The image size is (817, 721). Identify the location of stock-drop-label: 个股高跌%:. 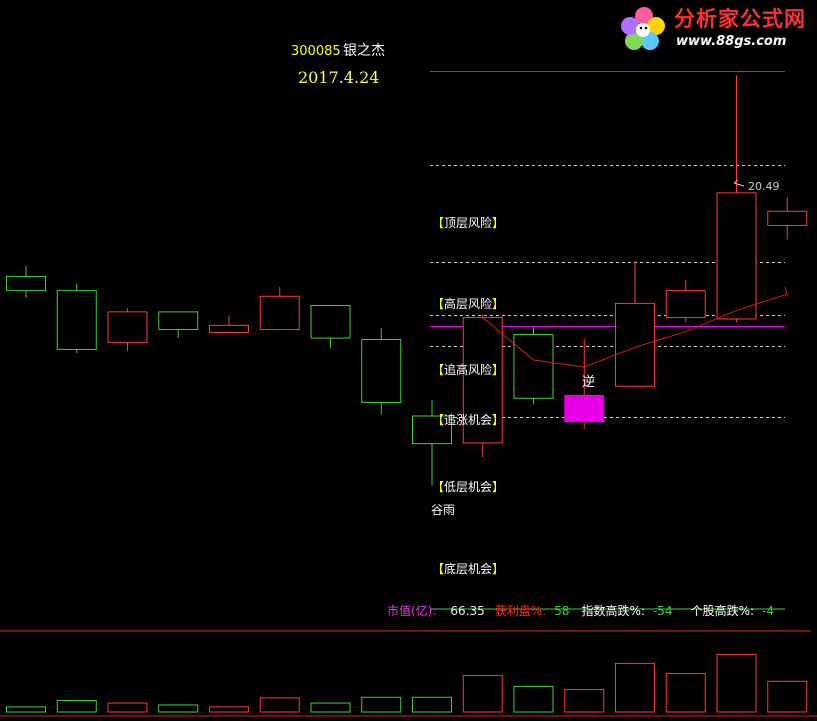
(722, 611).